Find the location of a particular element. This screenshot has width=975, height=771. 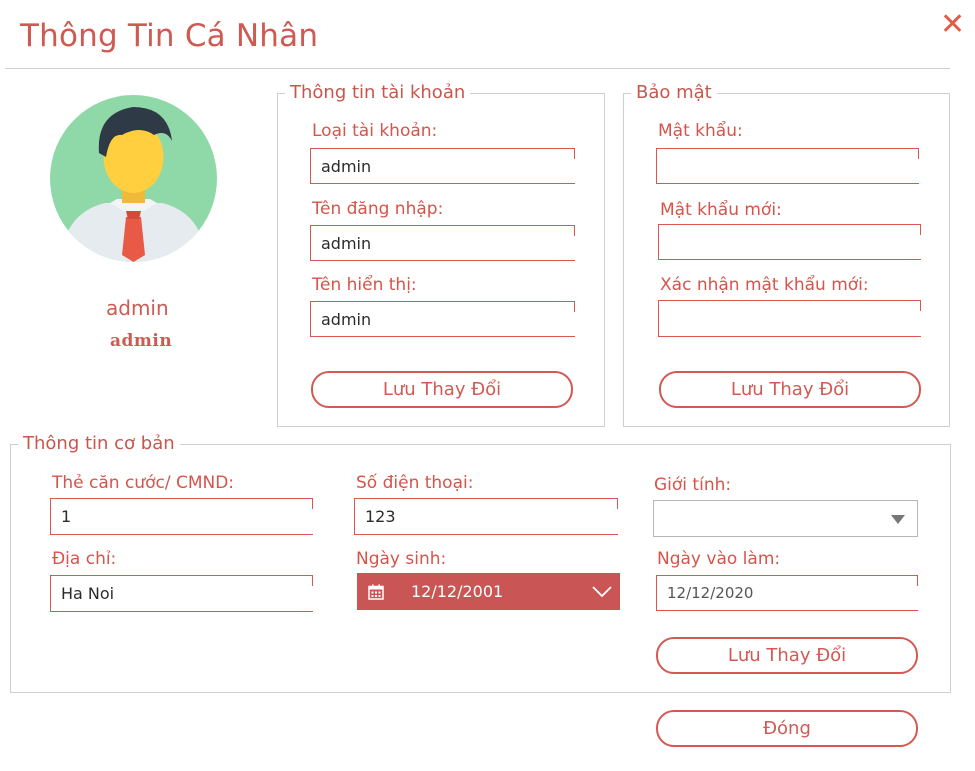

avatar is located at coordinates (133, 178).